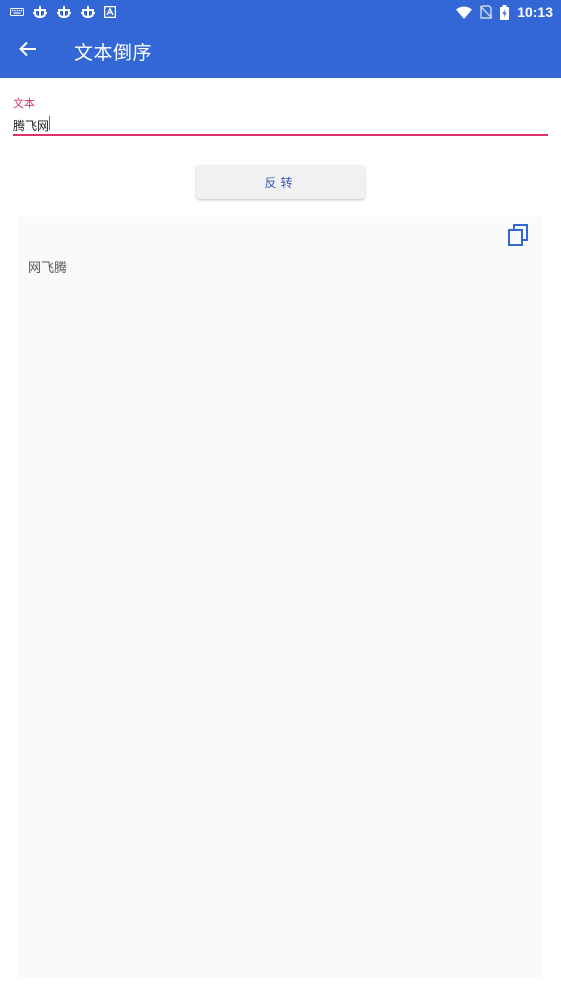  I want to click on status-bar-right: 10:13, so click(504, 12).